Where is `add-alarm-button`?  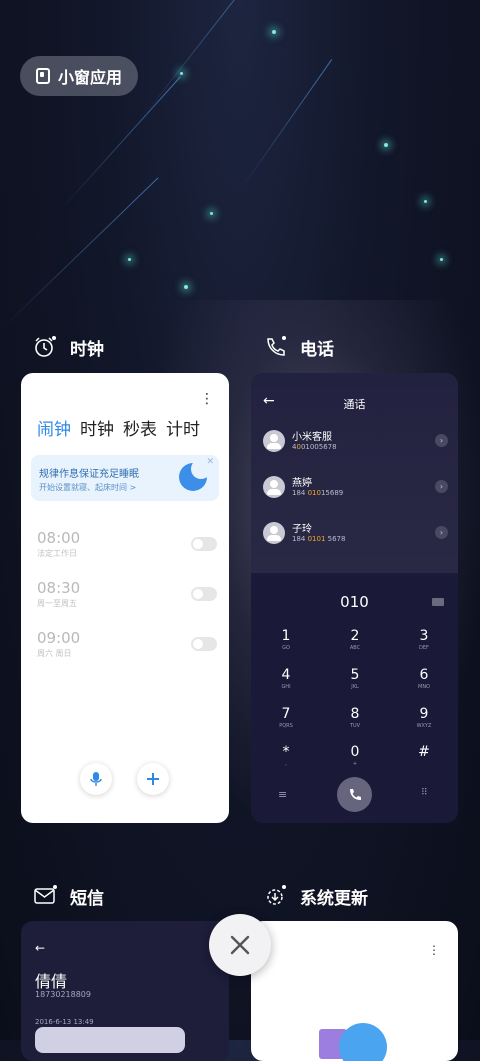 add-alarm-button is located at coordinates (153, 779).